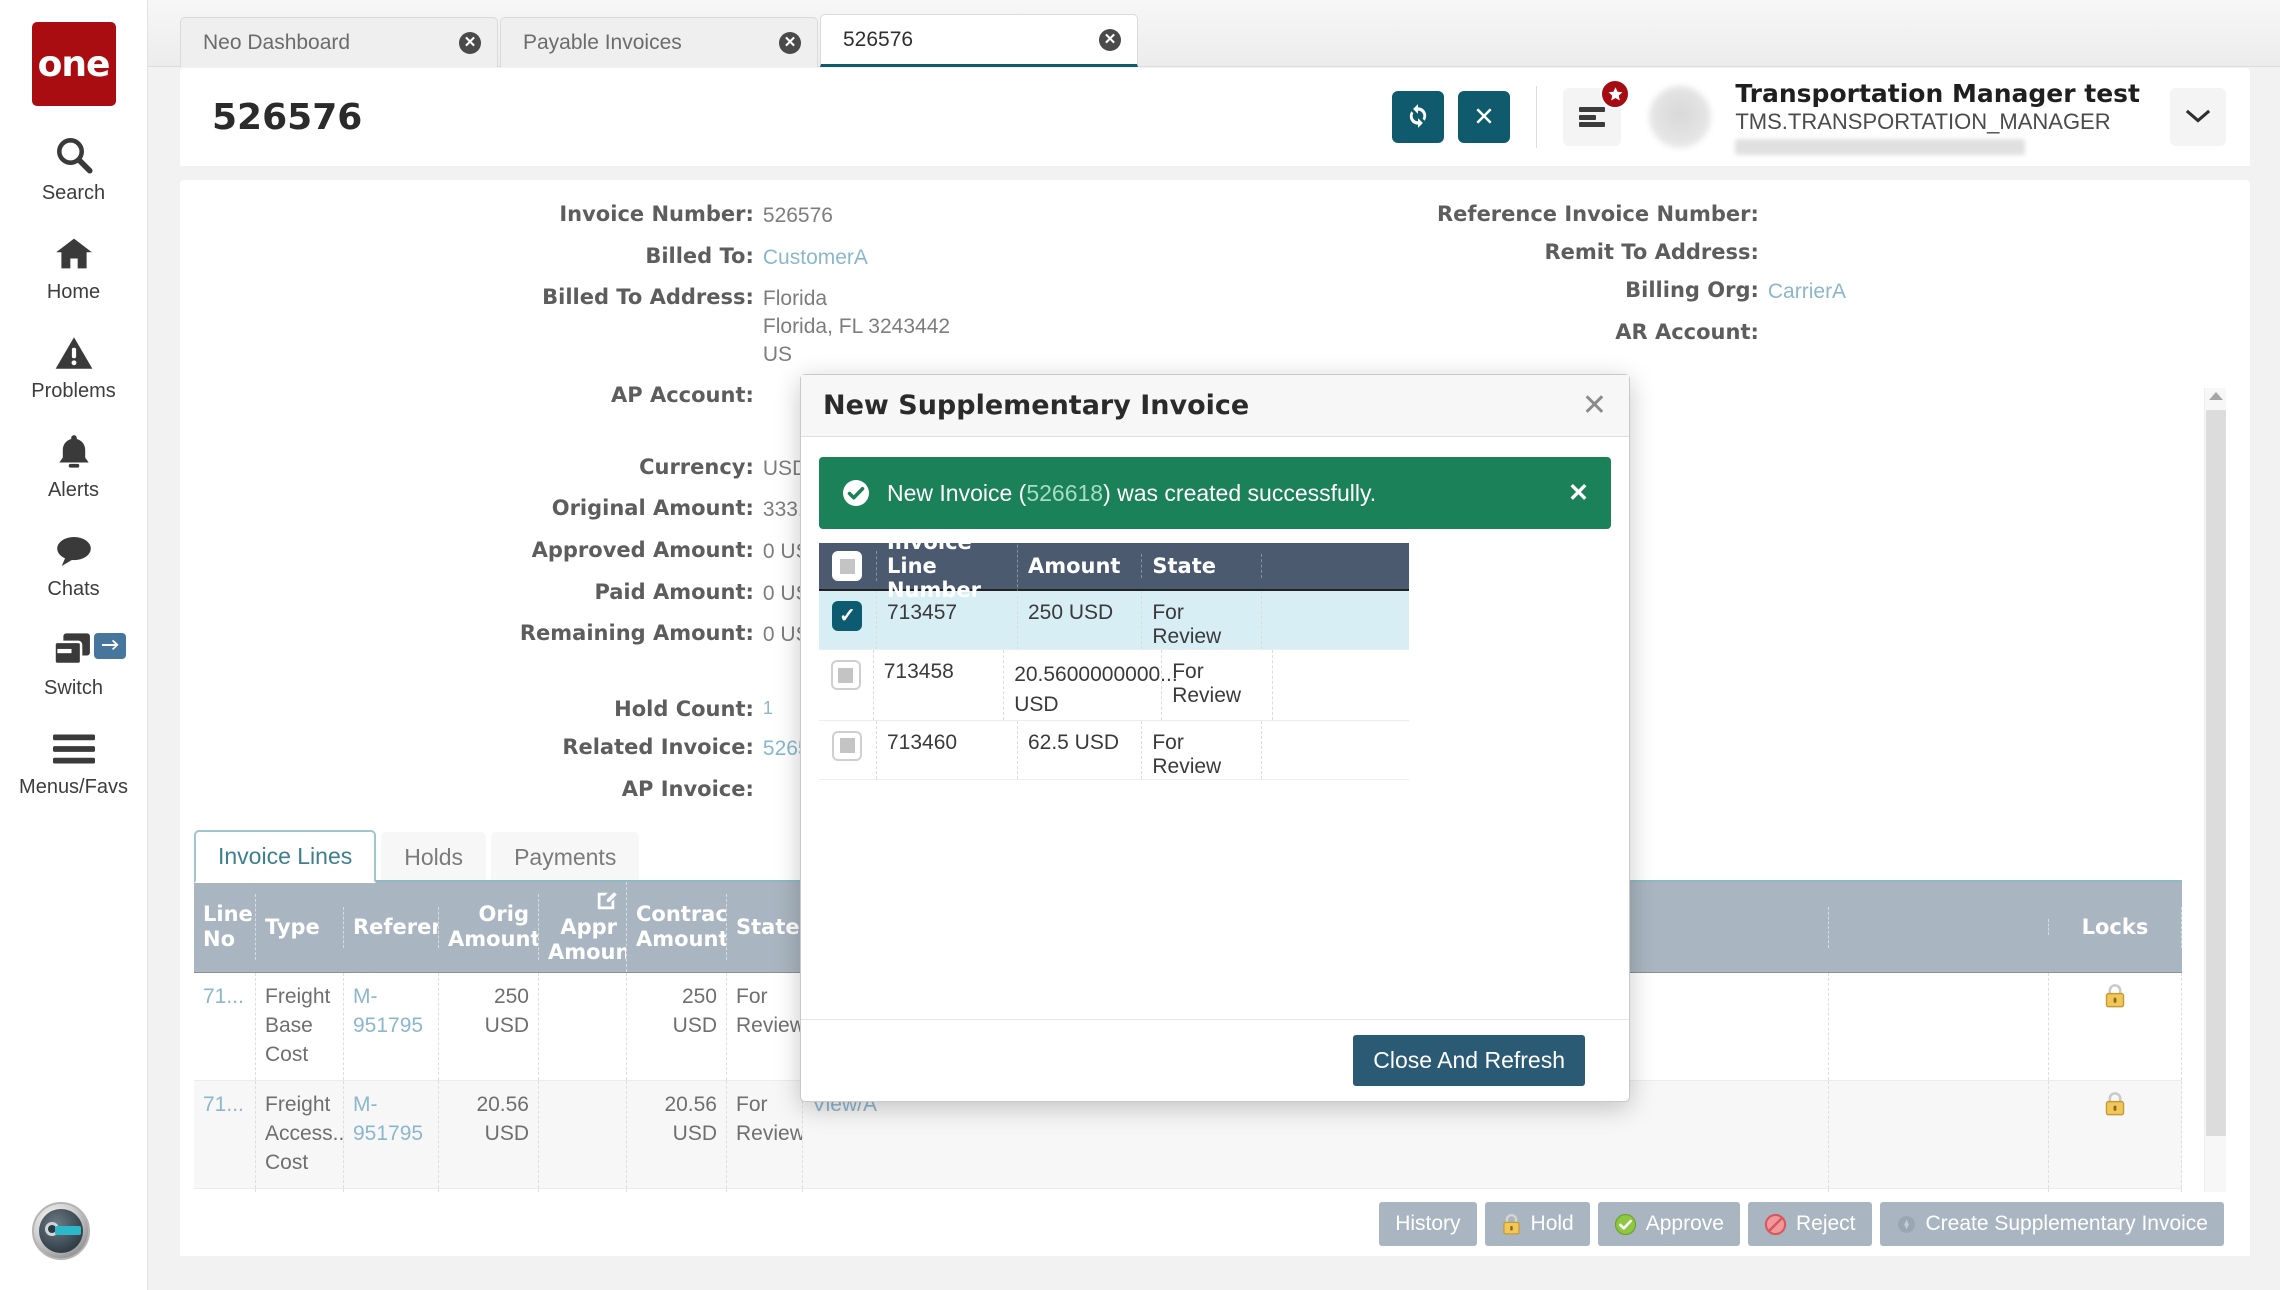 The image size is (2280, 1290). I want to click on column-header-amount: Amount, so click(1080, 566).